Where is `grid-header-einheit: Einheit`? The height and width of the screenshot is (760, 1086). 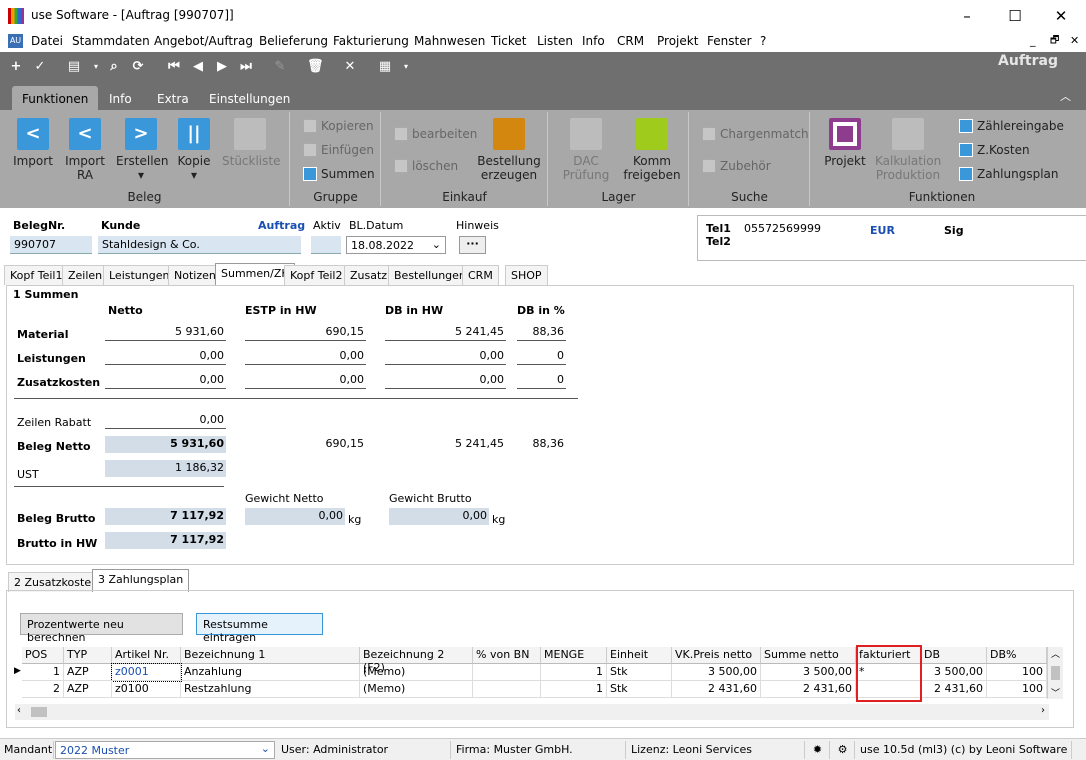 grid-header-einheit: Einheit is located at coordinates (639, 655).